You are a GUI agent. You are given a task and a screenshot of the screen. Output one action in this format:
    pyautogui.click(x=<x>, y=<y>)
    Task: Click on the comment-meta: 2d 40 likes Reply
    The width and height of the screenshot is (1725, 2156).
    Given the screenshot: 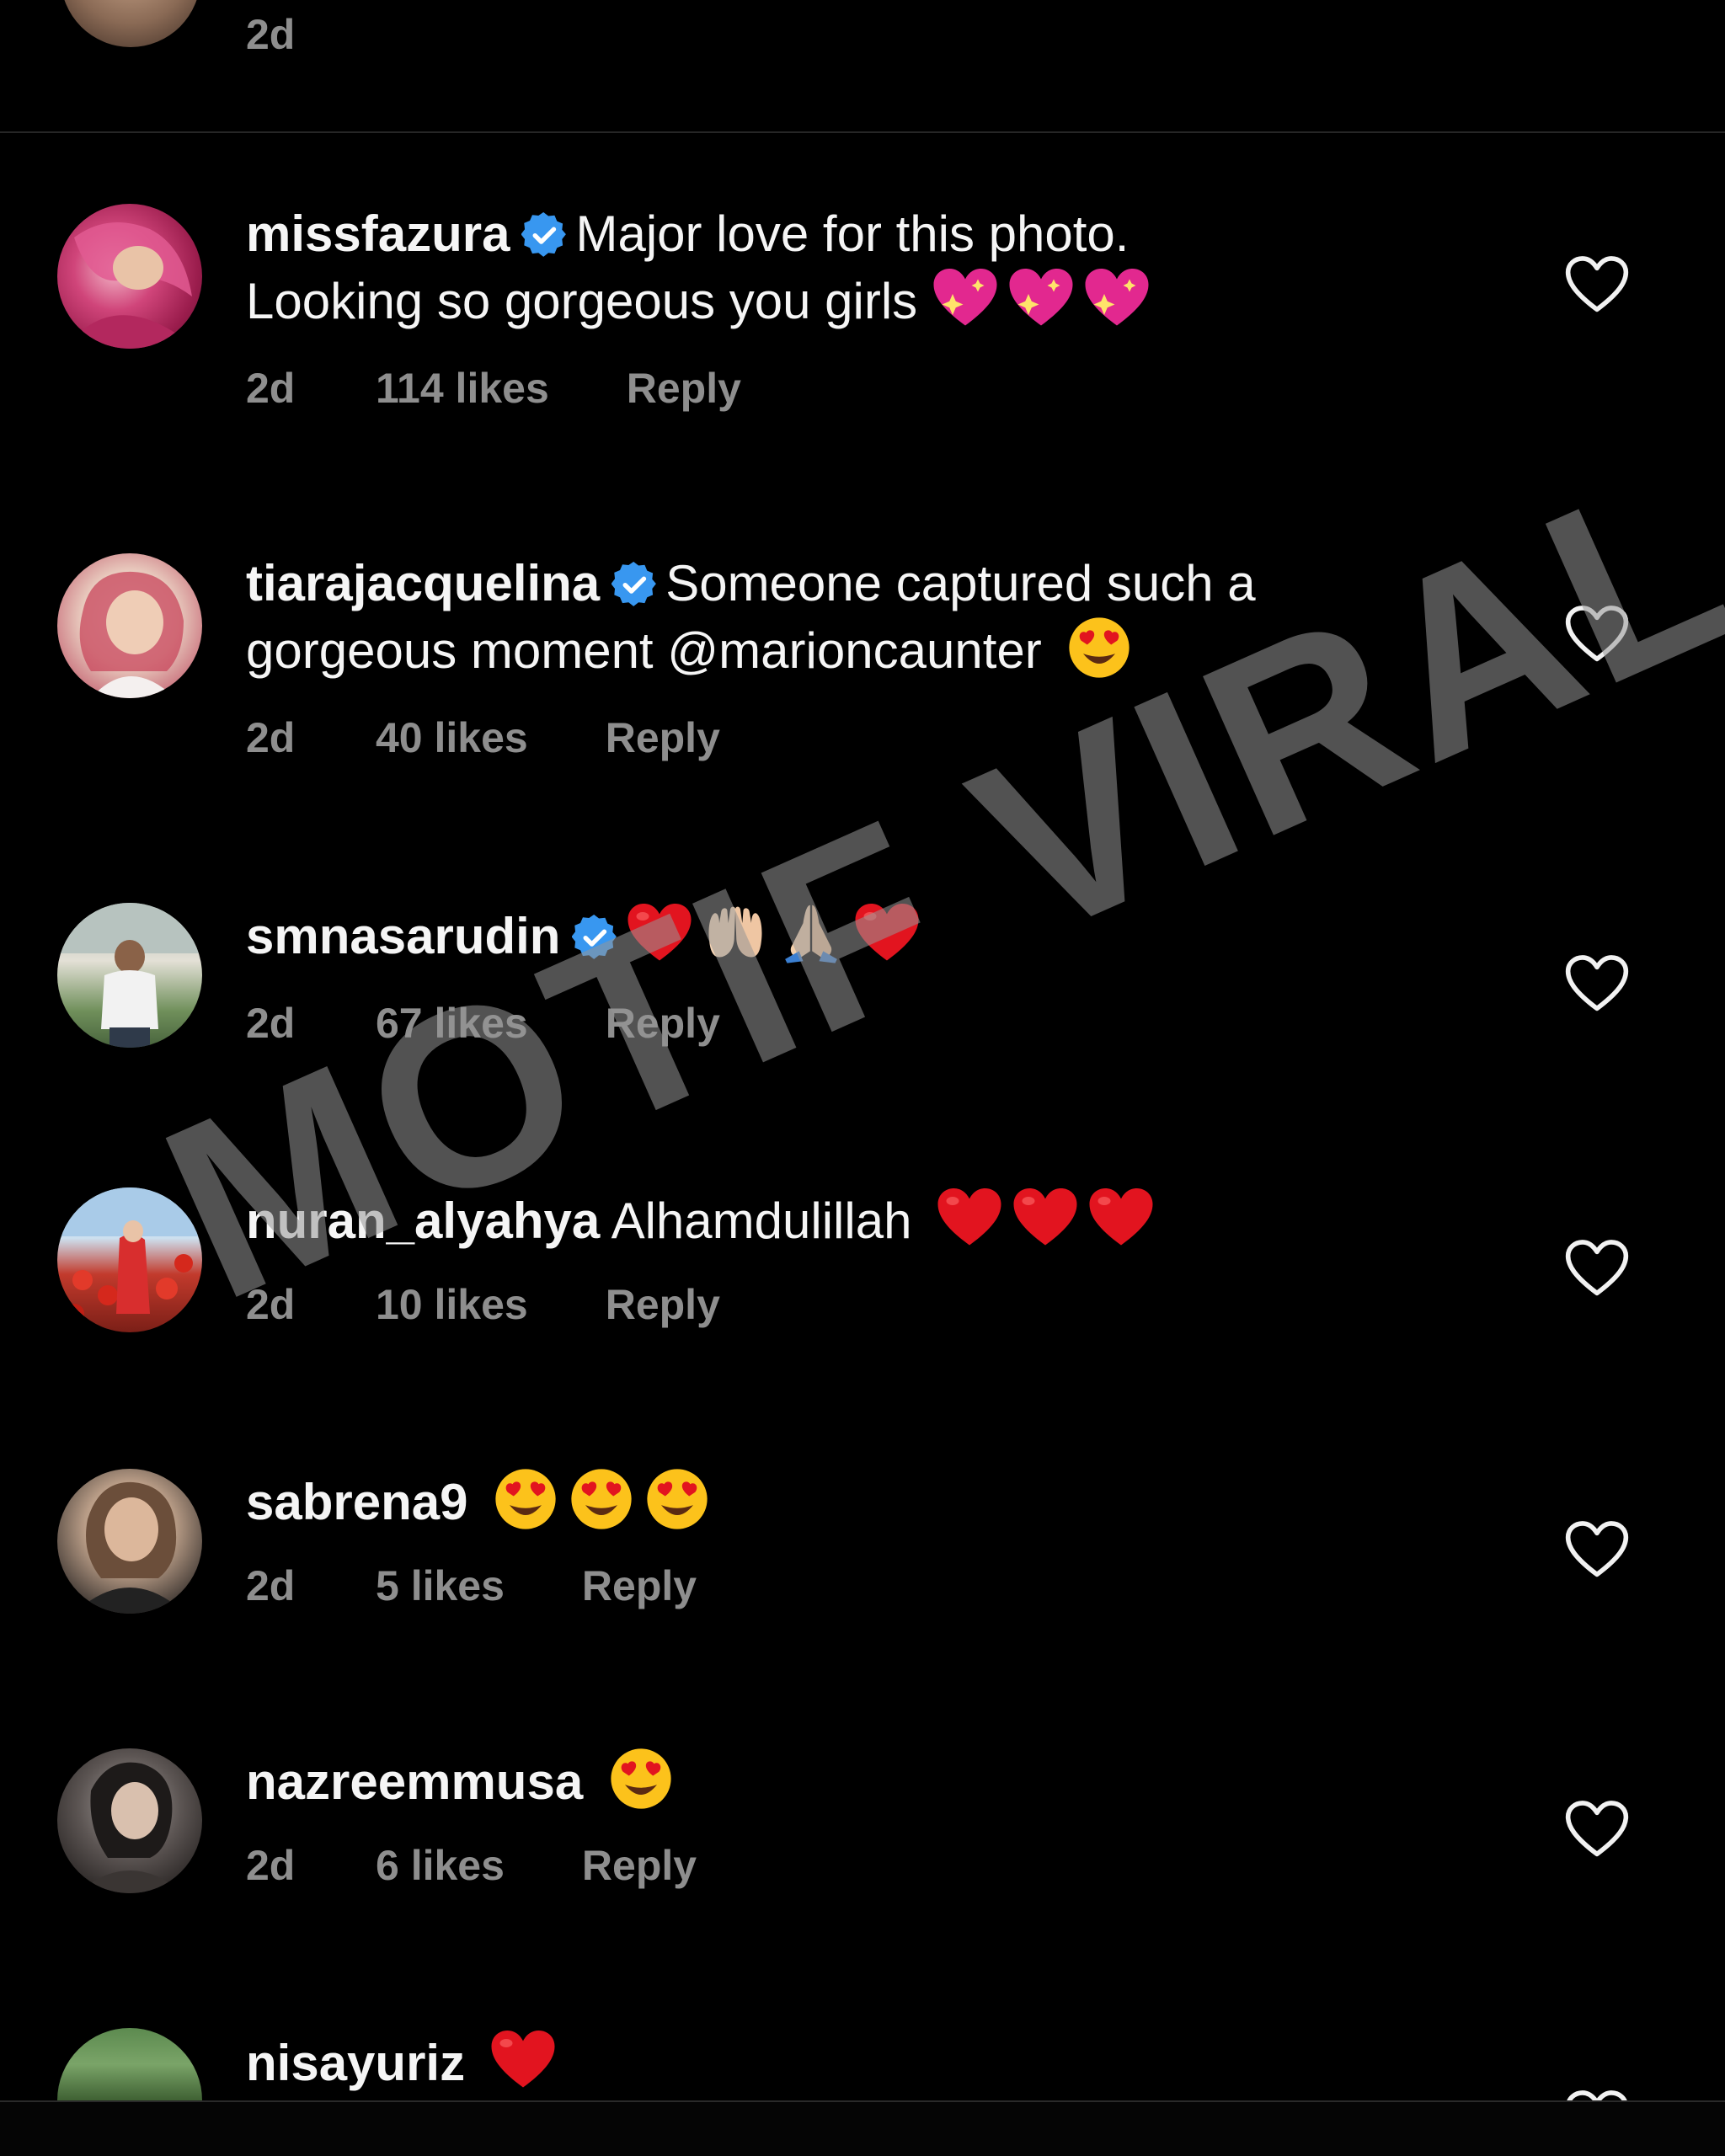 What is the action you would take?
    pyautogui.click(x=483, y=737)
    